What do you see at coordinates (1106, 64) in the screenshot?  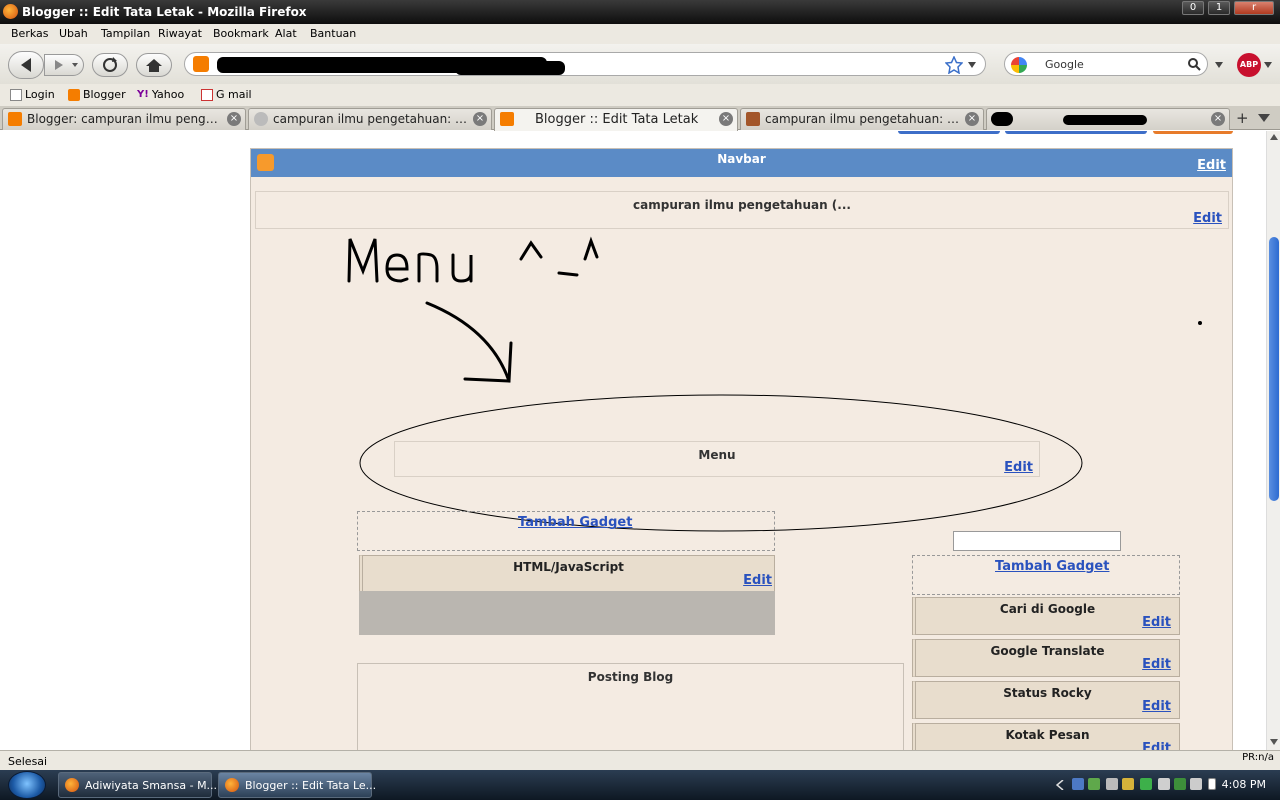 I see `search-bar: Google` at bounding box center [1106, 64].